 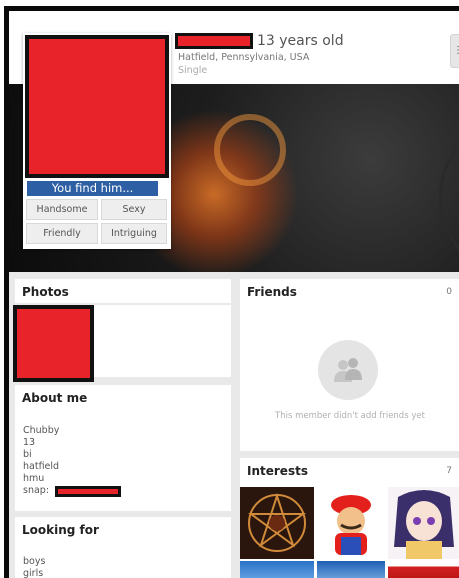 What do you see at coordinates (96, 221) in the screenshot?
I see `vote-options: Handsome Sexy Friendly Intriguing` at bounding box center [96, 221].